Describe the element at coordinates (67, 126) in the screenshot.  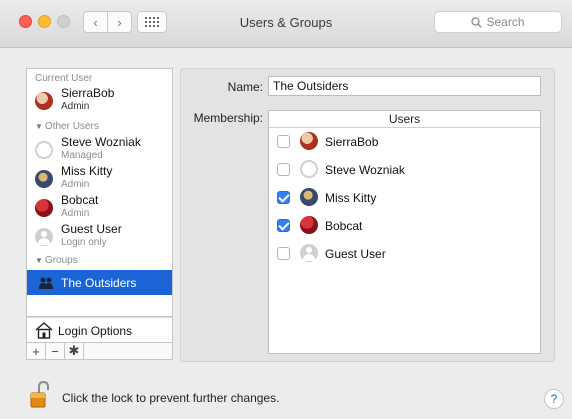
I see `other-users-header: ▼ Other Users` at that location.